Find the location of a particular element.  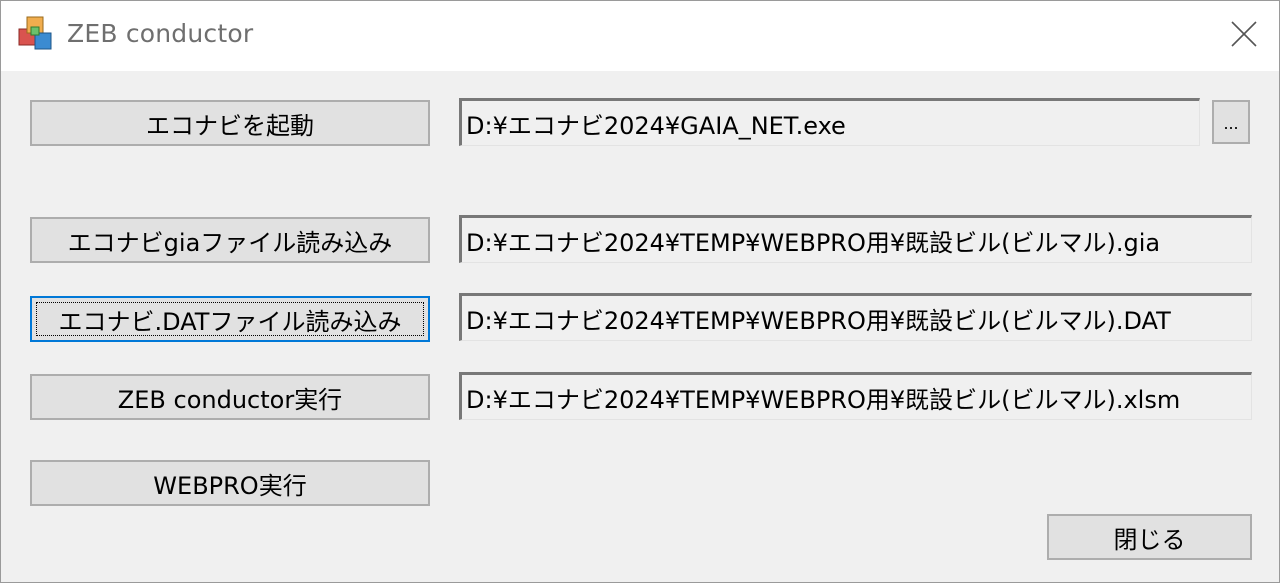

xlsm-path-field: D:¥エコナビ2024¥TEMP¥WEBPRO用¥既設ビル(ビルマル).xlsm is located at coordinates (855, 396).